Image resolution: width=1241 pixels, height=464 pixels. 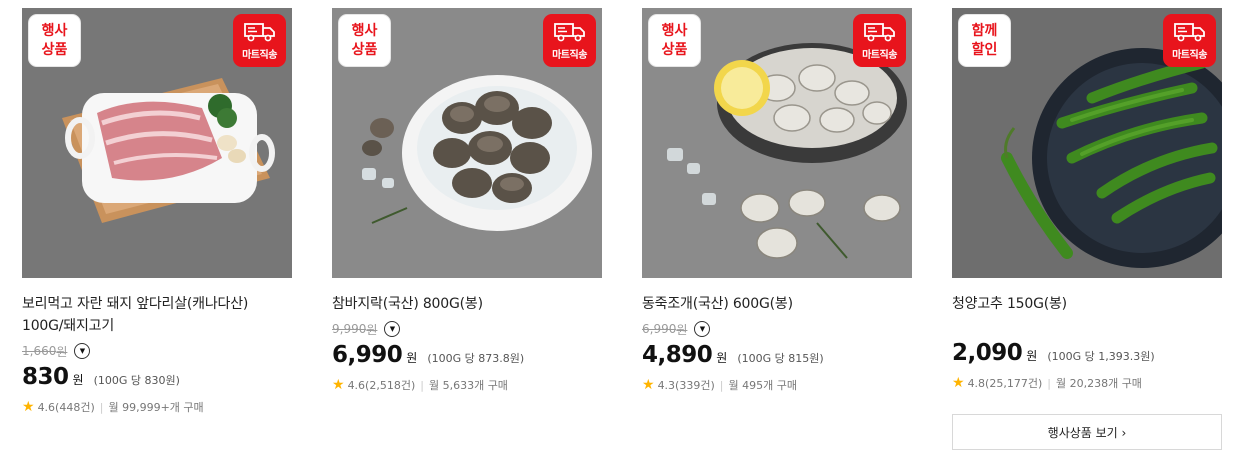 What do you see at coordinates (1101, 356) in the screenshot?
I see `unit-price: (100G 당 1,393.3원)` at bounding box center [1101, 356].